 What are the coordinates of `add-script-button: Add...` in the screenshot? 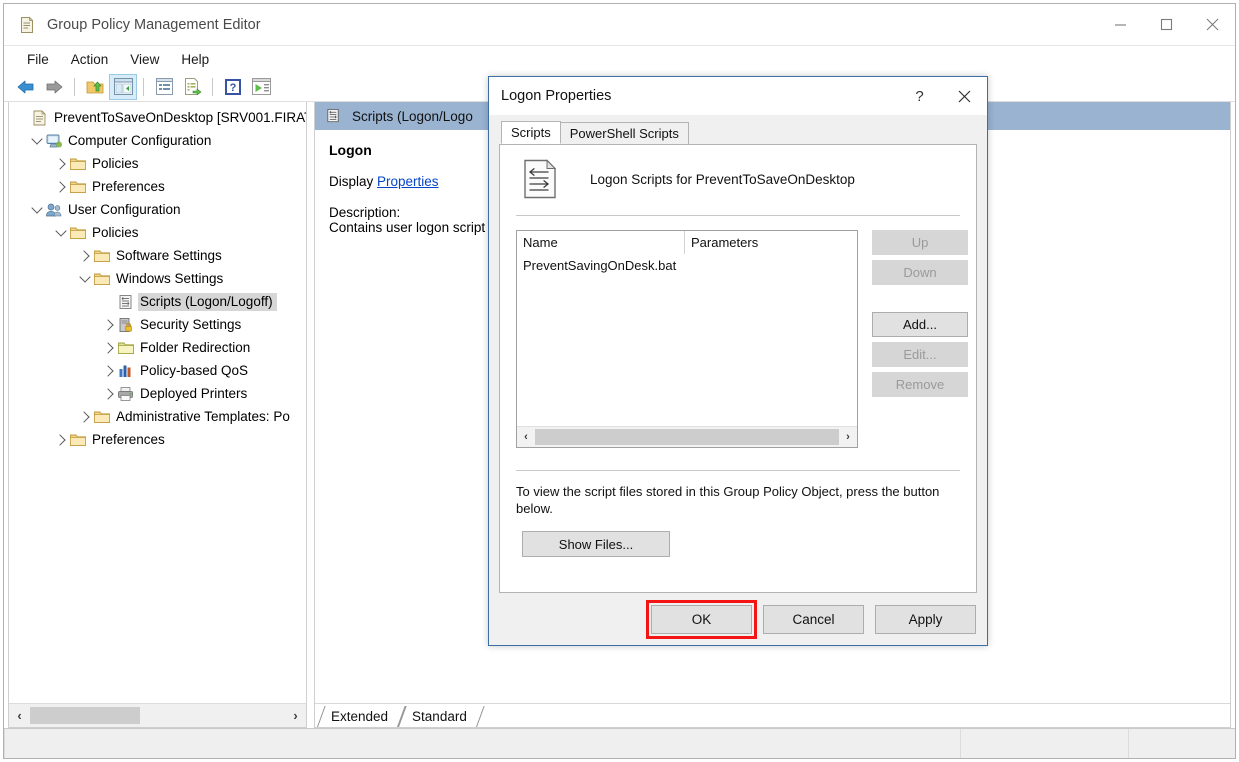 It's located at (920, 324).